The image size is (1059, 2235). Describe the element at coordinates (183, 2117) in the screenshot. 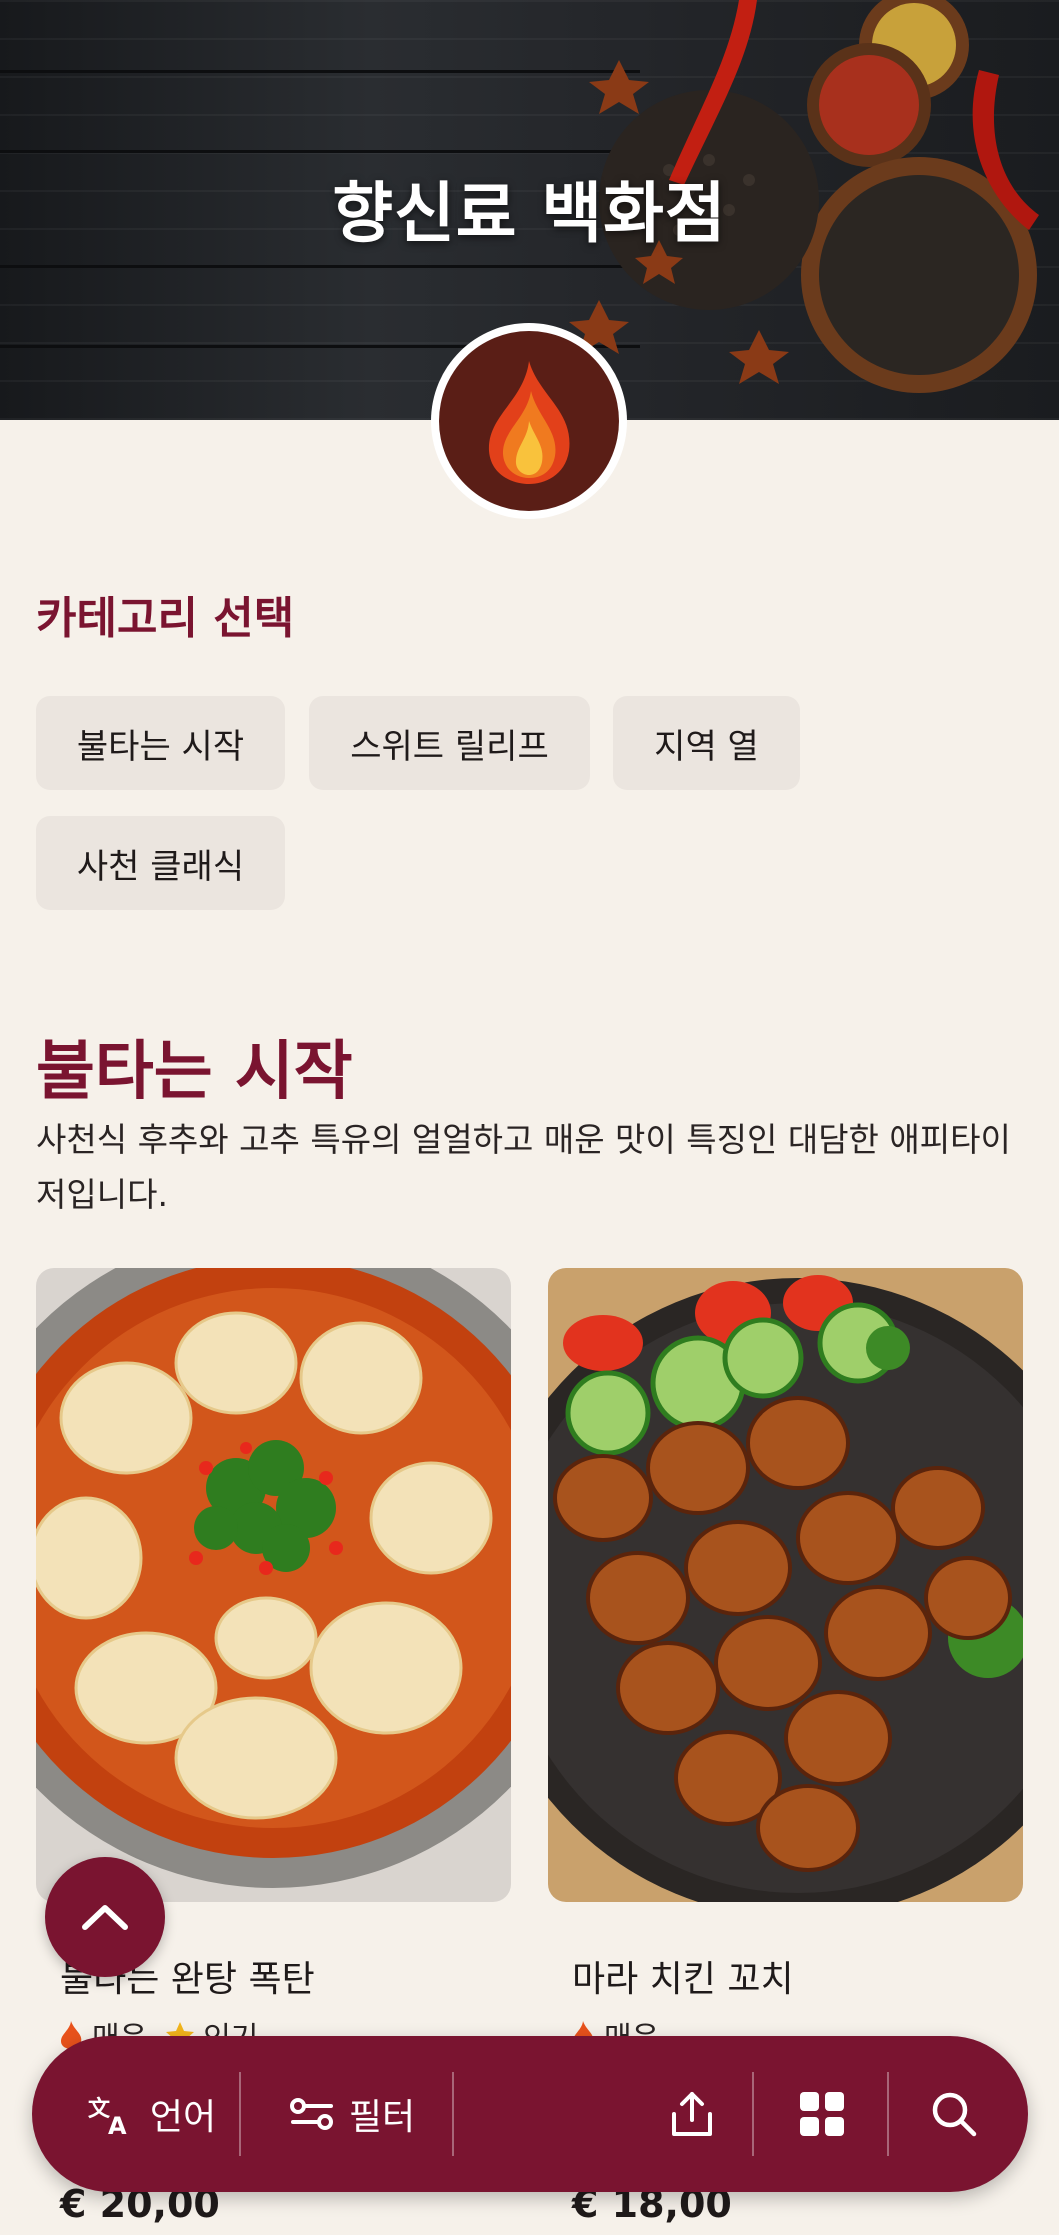

I see `language-label: 언어` at that location.